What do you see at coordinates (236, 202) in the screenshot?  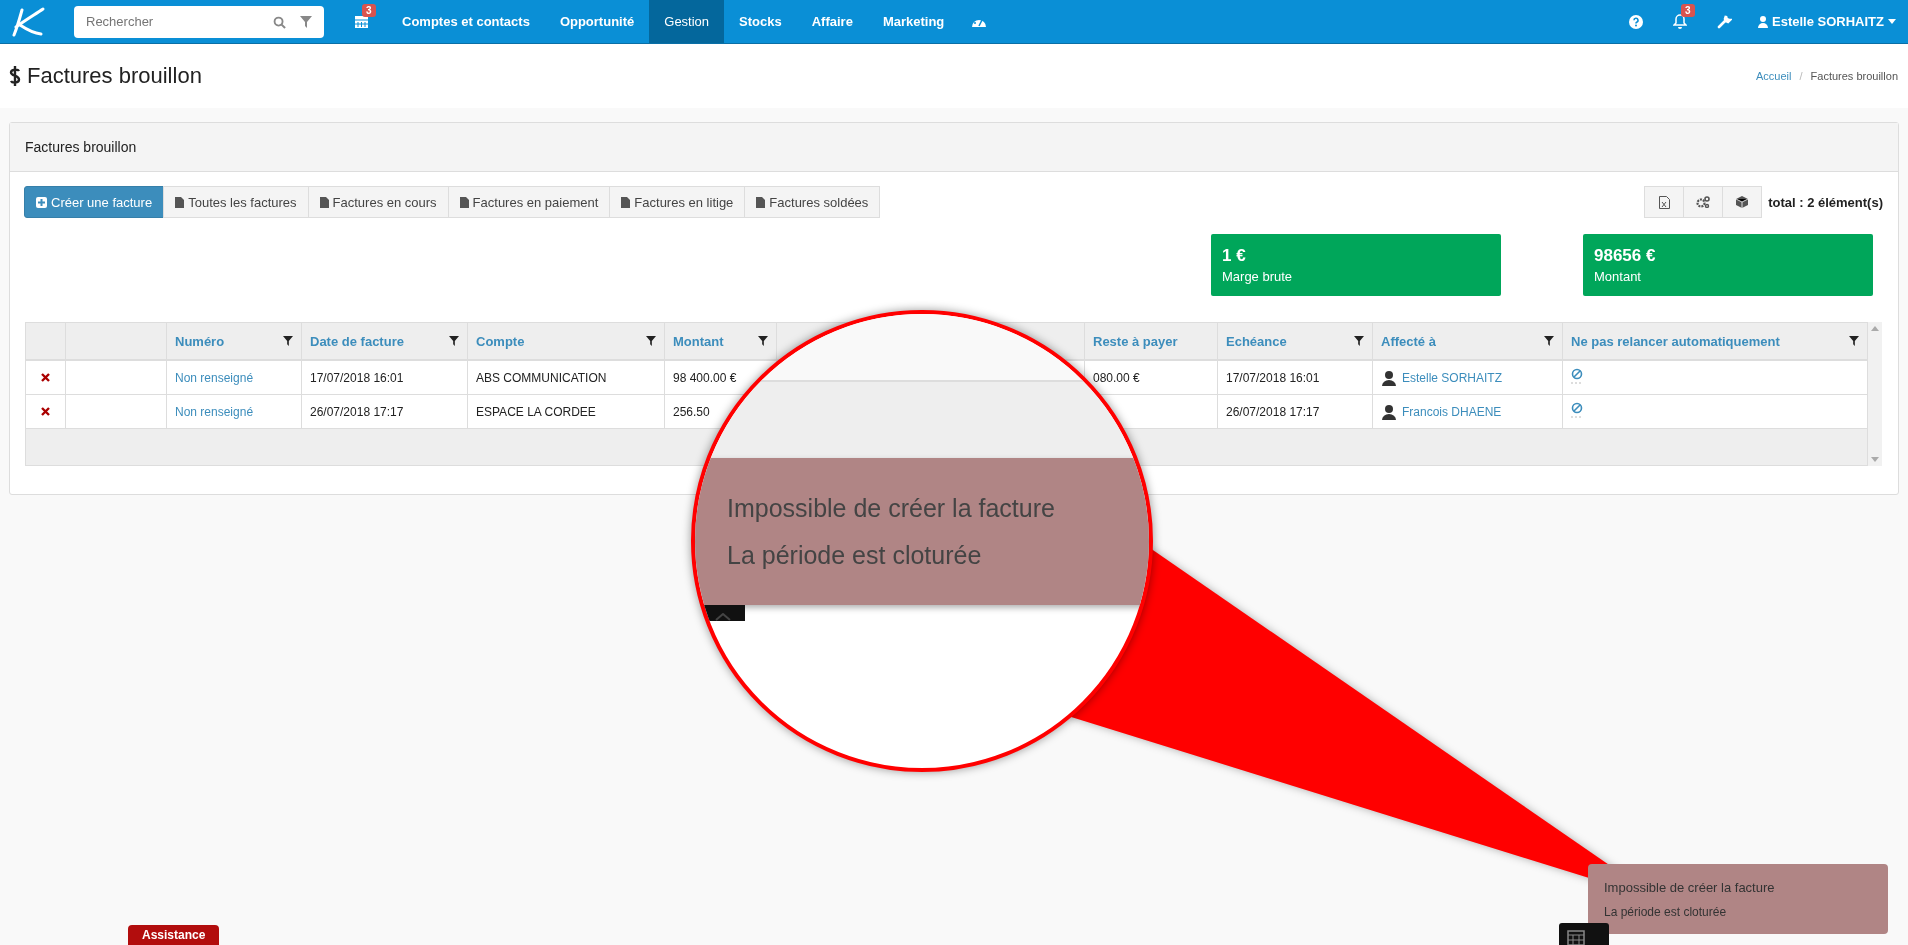 I see `filter-button: Toutes les factures` at bounding box center [236, 202].